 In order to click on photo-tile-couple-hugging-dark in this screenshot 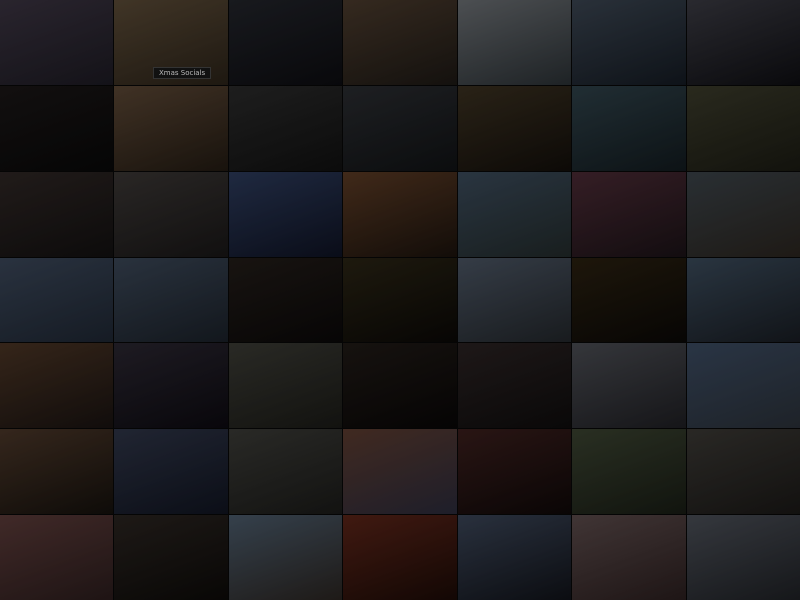, I will do `click(57, 128)`.